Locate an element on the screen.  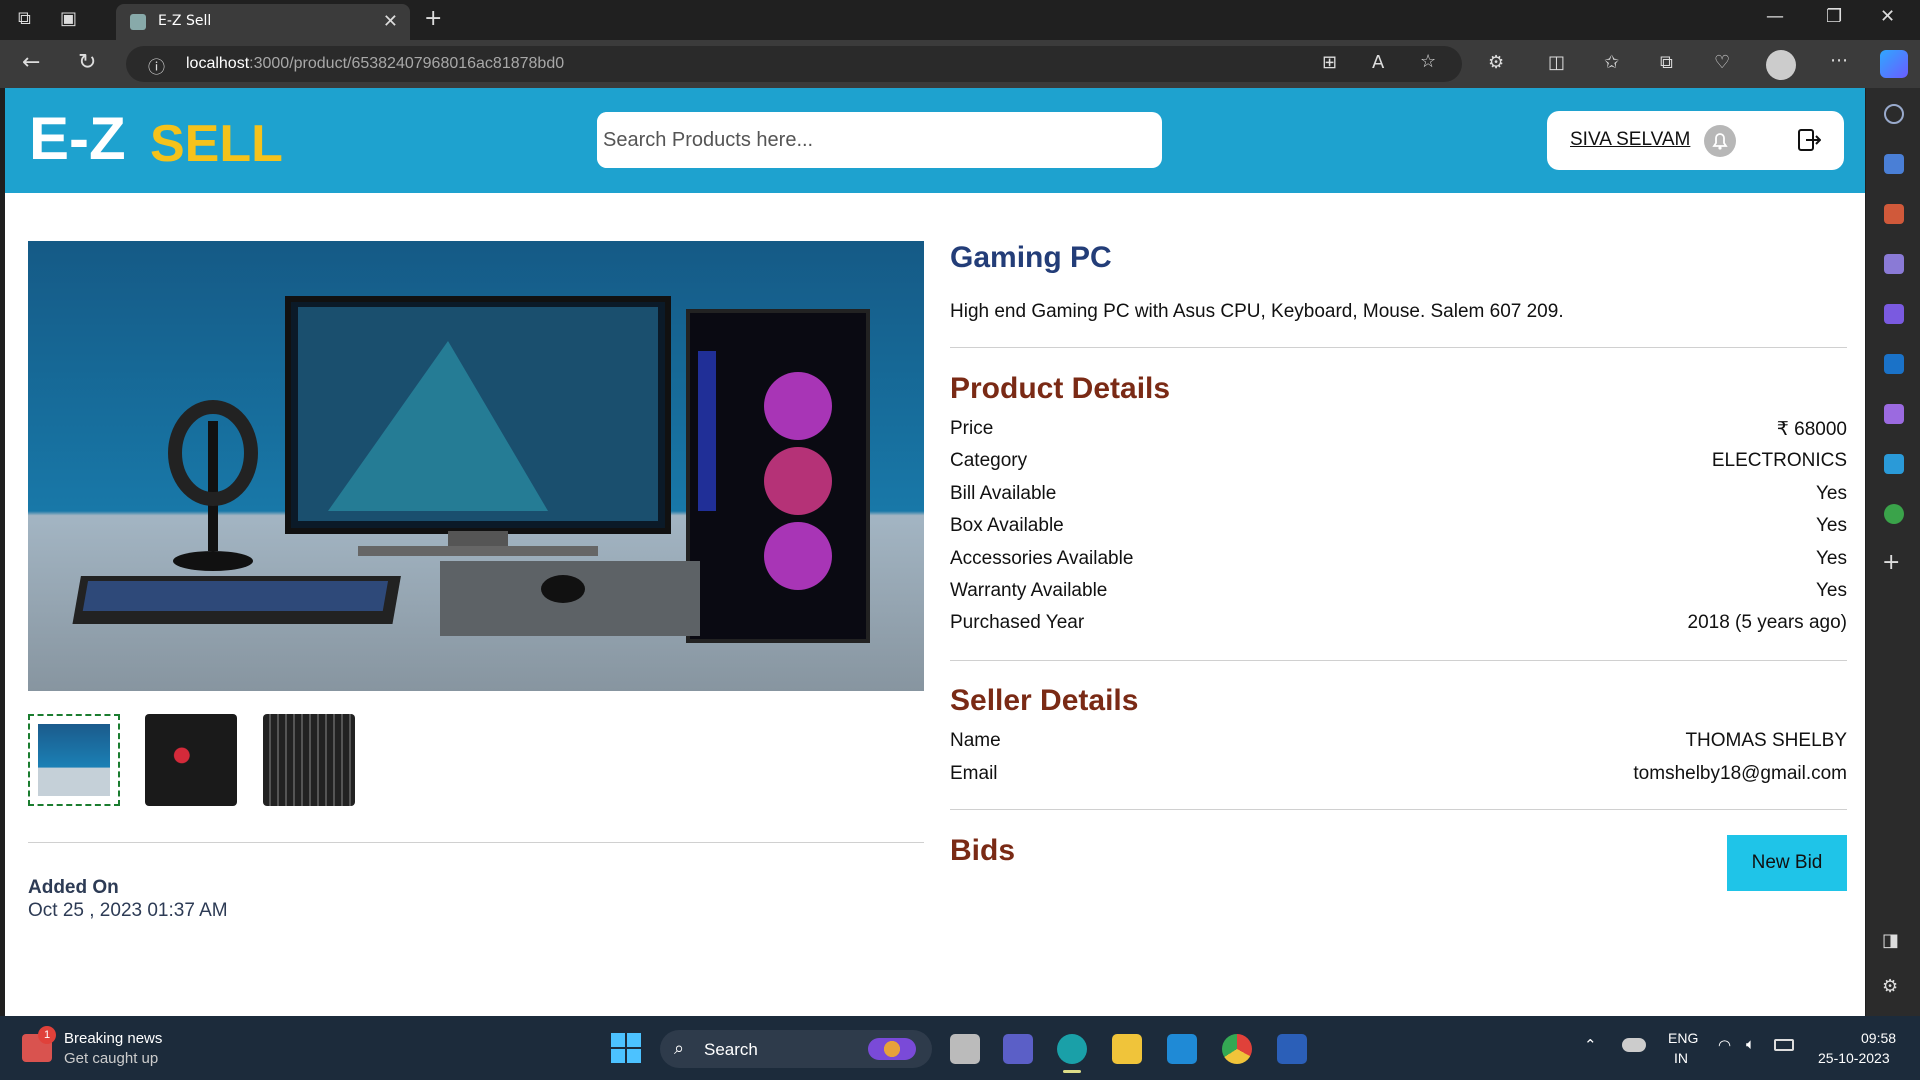
detail-value: ₹ 68000 is located at coordinates (1811, 429).